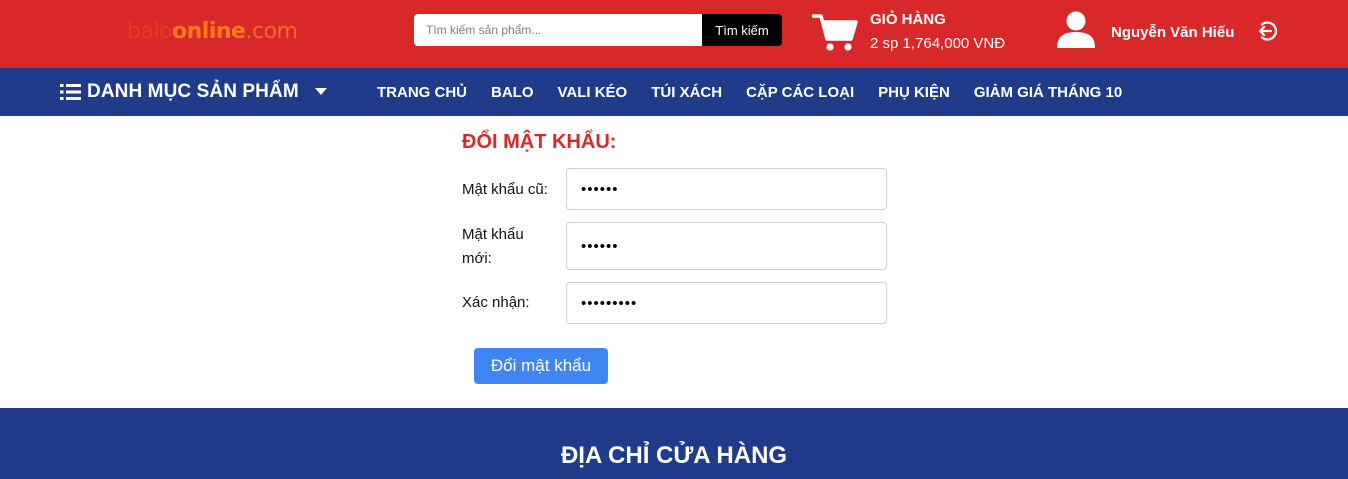 The width and height of the screenshot is (1348, 479). I want to click on search-input, so click(558, 30).